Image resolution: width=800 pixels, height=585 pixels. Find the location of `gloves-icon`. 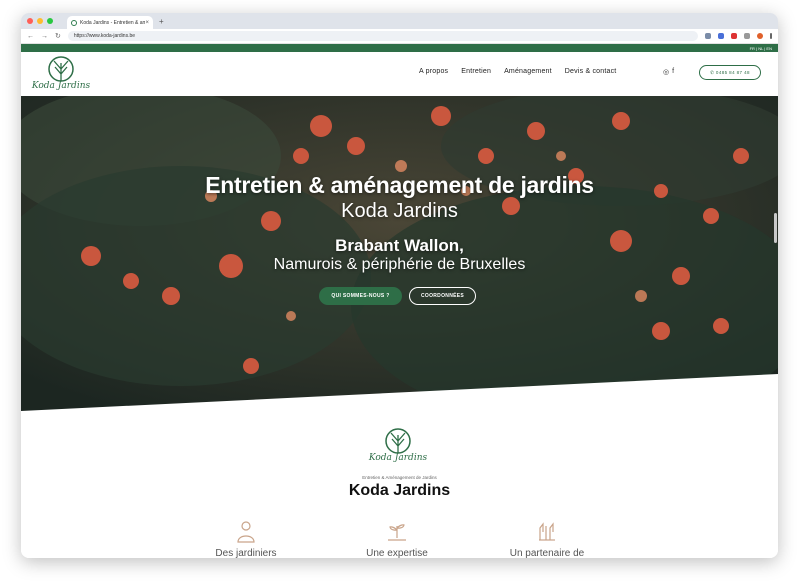

gloves-icon is located at coordinates (547, 531).